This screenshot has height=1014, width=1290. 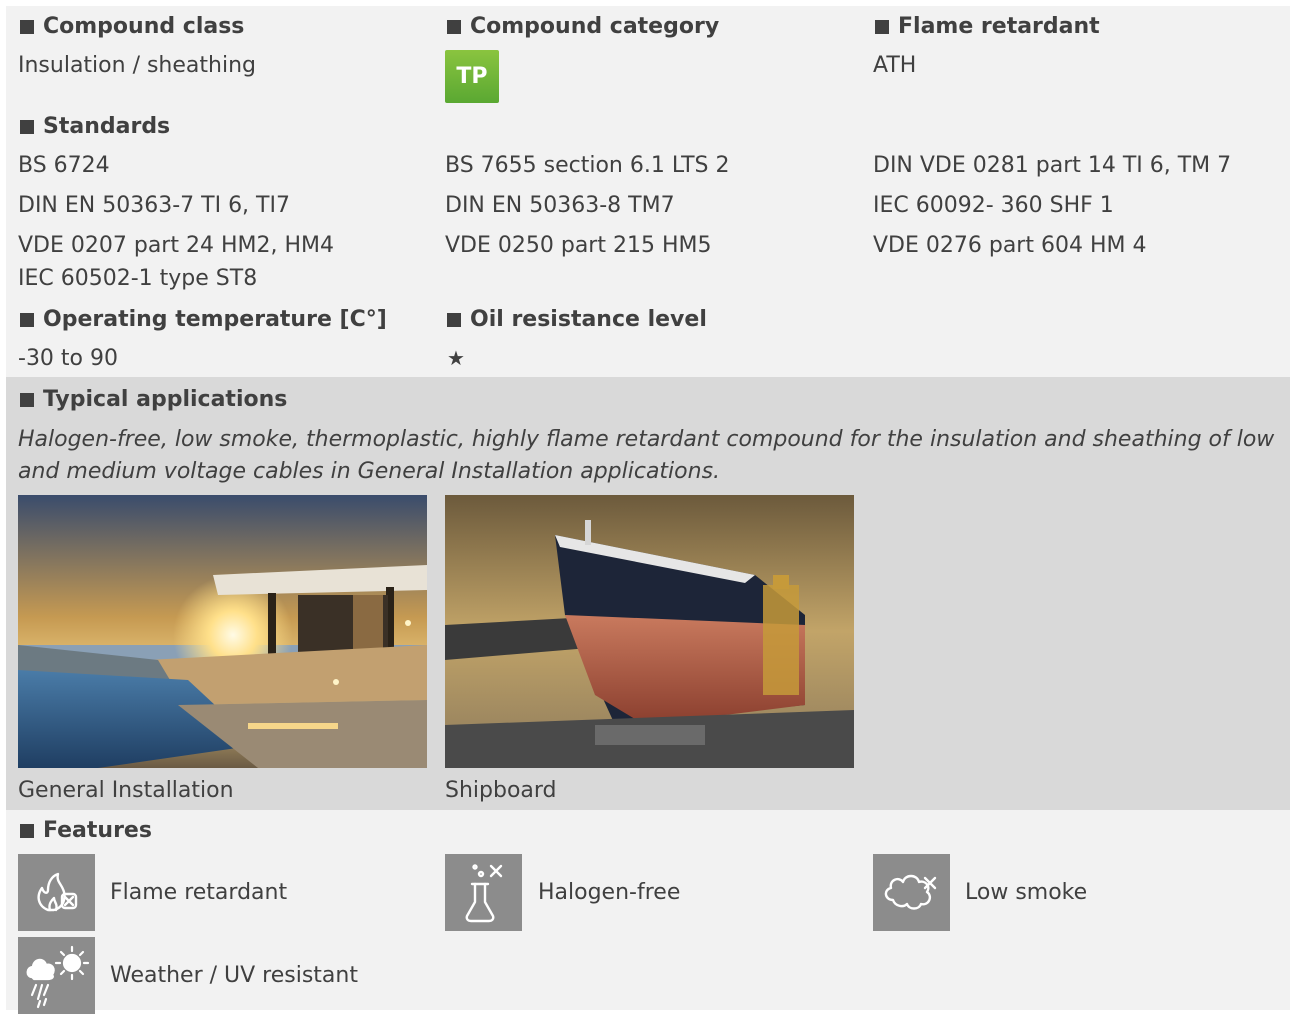 I want to click on standard-item: IEC 60092- 360 SHF 1, so click(x=993, y=205).